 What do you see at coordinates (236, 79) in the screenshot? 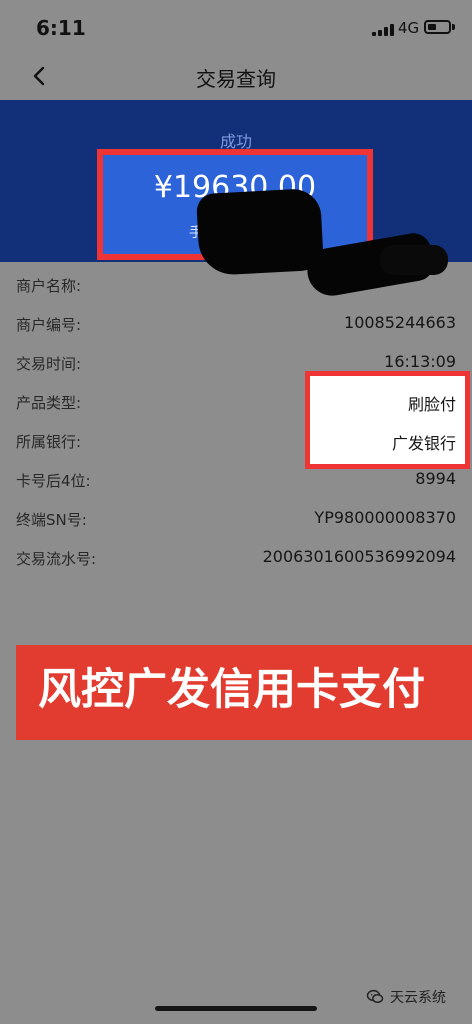
I see `page-title: 交易查询` at bounding box center [236, 79].